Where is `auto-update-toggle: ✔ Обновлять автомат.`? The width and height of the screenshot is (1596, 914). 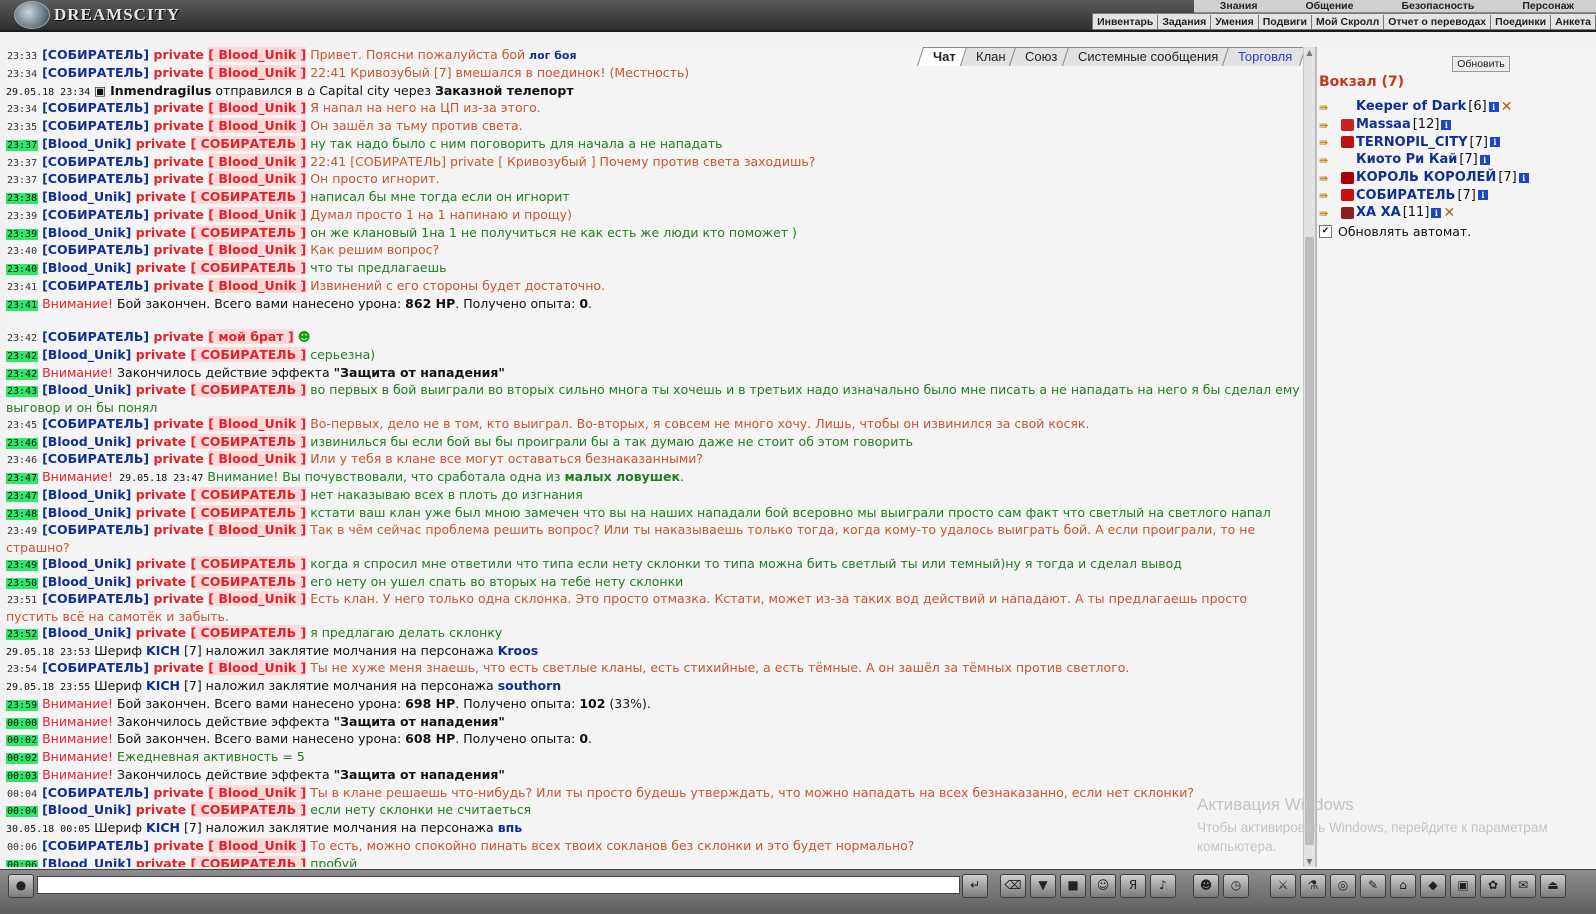
auto-update-toggle: ✔ Обновлять автомат. is located at coordinates (1395, 231).